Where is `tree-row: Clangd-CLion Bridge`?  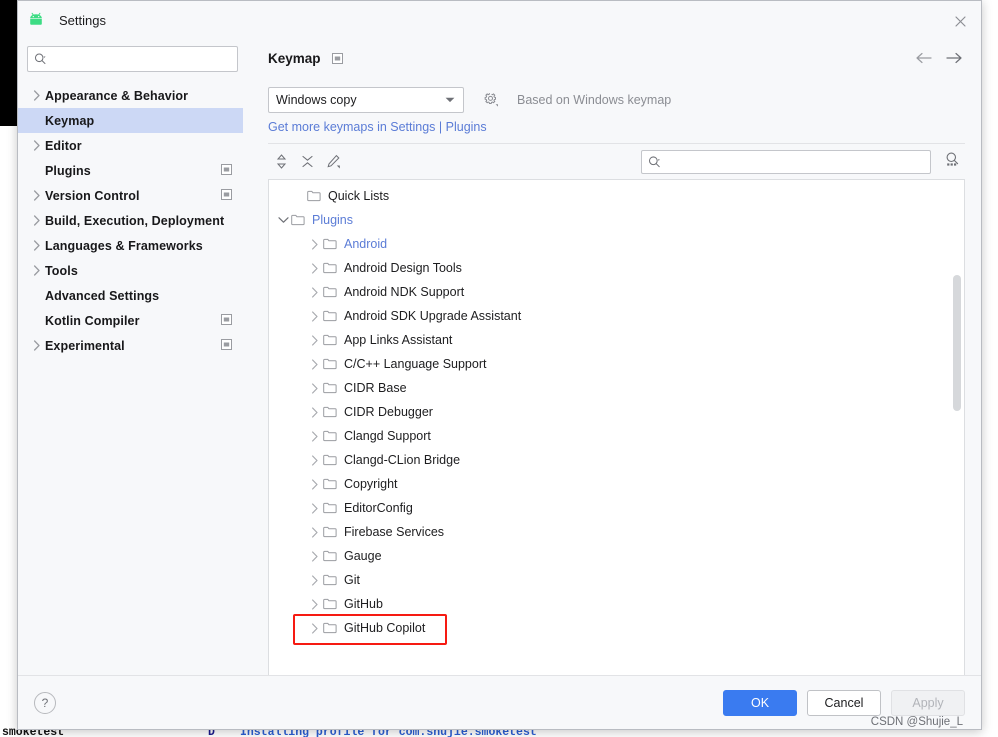 tree-row: Clangd-CLion Bridge is located at coordinates (616, 460).